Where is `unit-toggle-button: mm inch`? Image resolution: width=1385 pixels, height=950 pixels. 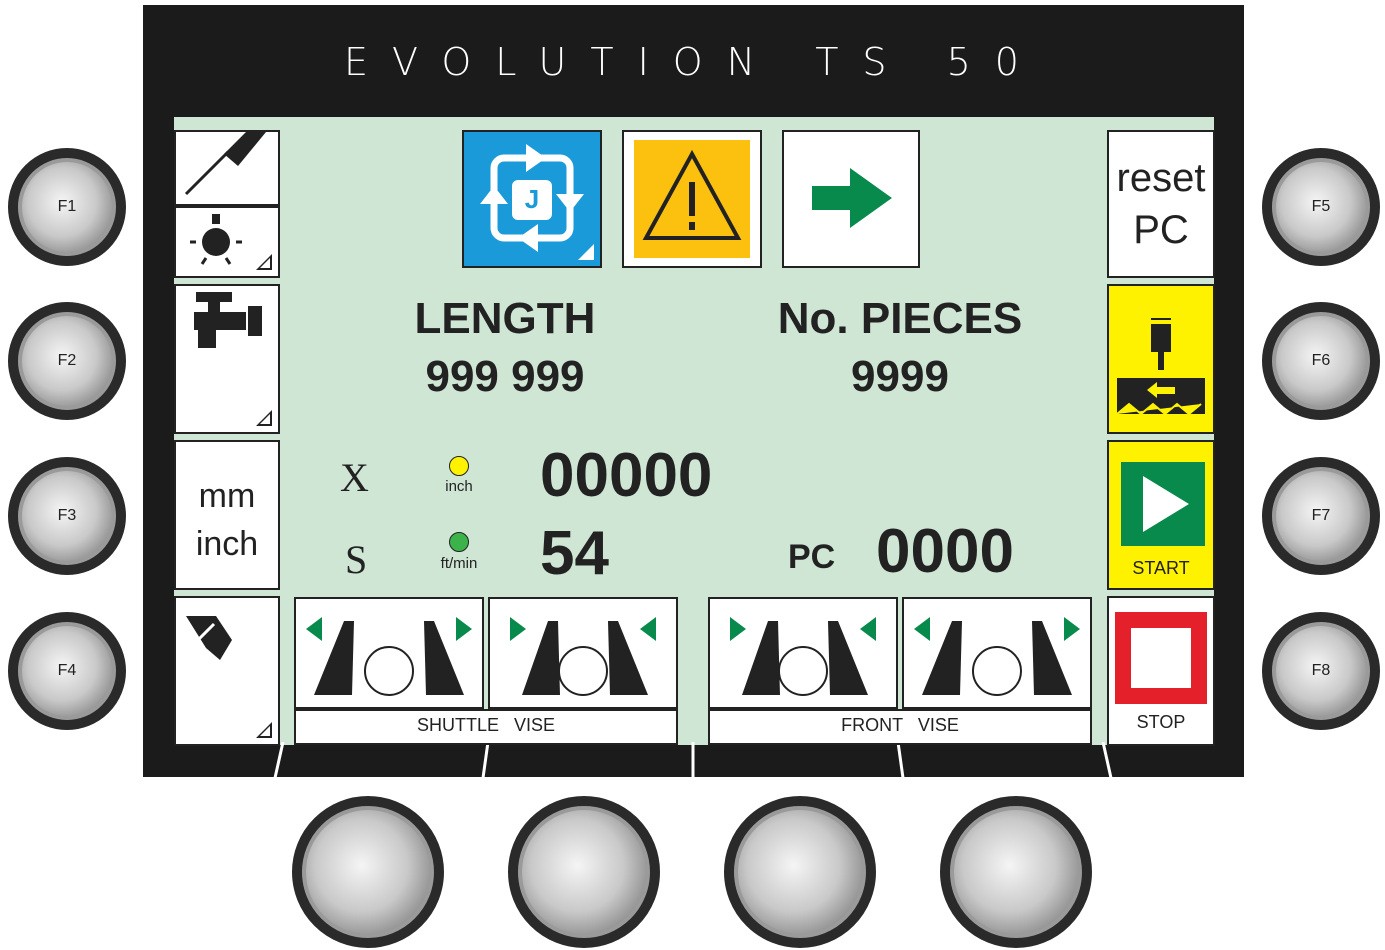 unit-toggle-button: mm inch is located at coordinates (227, 515).